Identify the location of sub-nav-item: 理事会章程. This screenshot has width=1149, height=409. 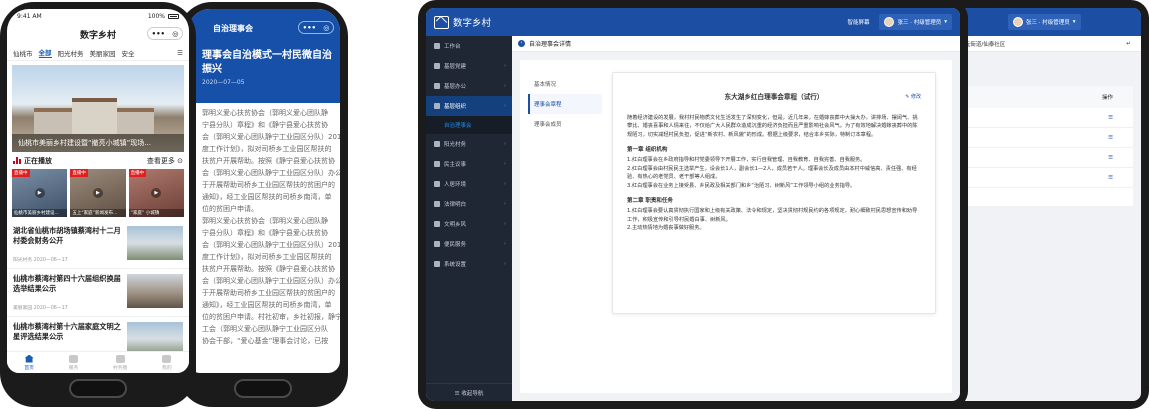
(565, 104).